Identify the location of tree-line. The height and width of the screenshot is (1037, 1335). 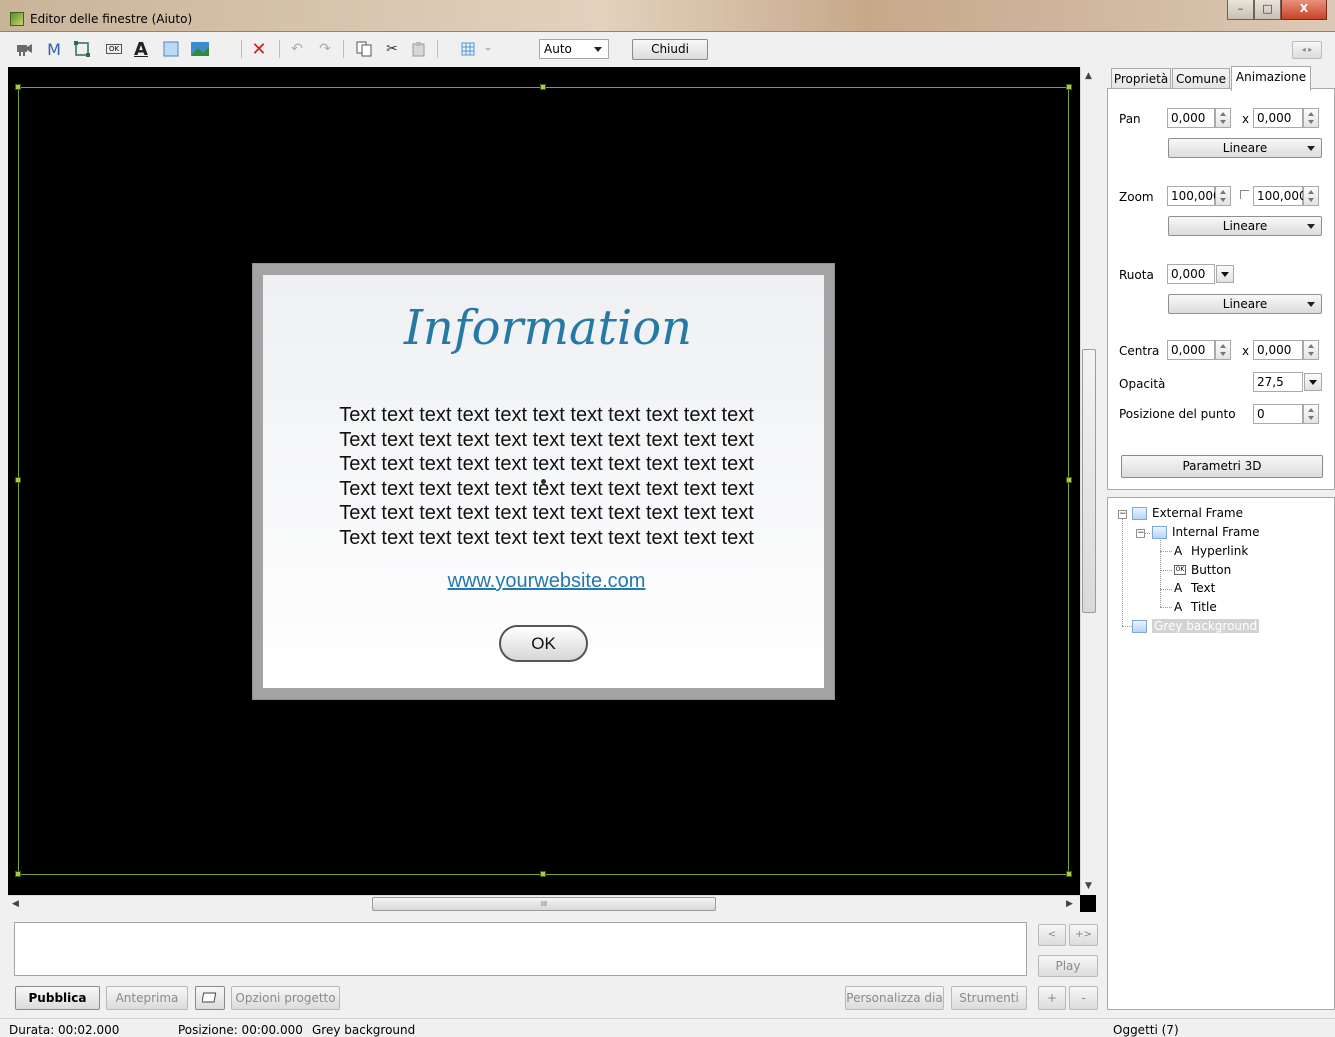
(1166, 607).